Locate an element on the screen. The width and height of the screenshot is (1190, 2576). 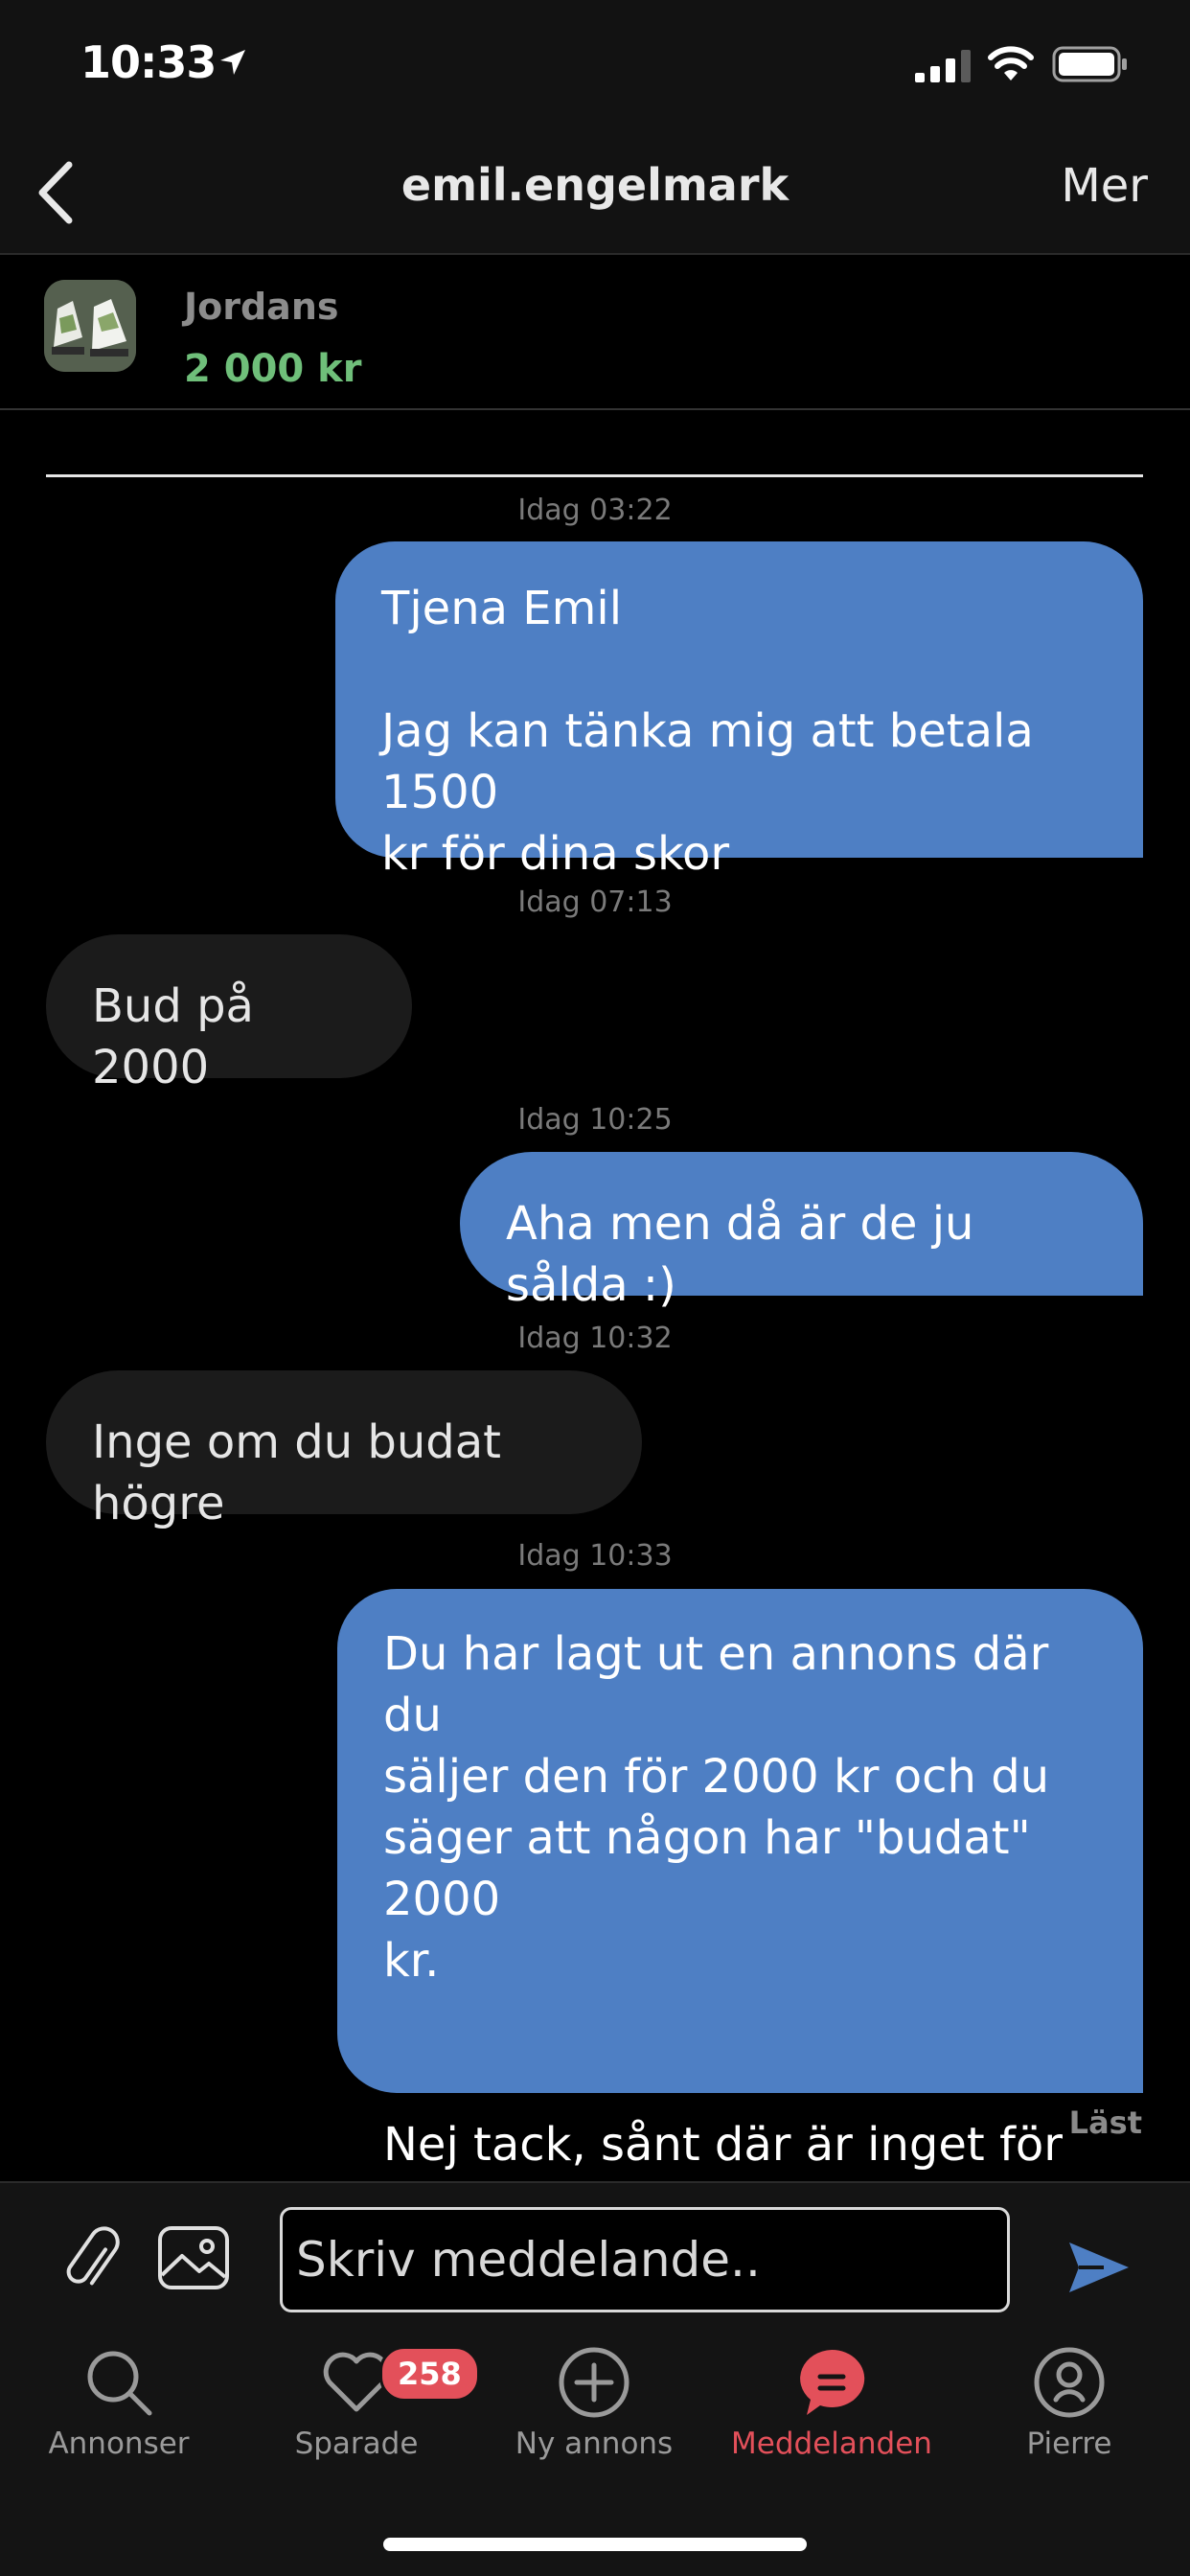
outgoing-message-bubble: Aha men då är de ju sålda :) is located at coordinates (802, 1232).